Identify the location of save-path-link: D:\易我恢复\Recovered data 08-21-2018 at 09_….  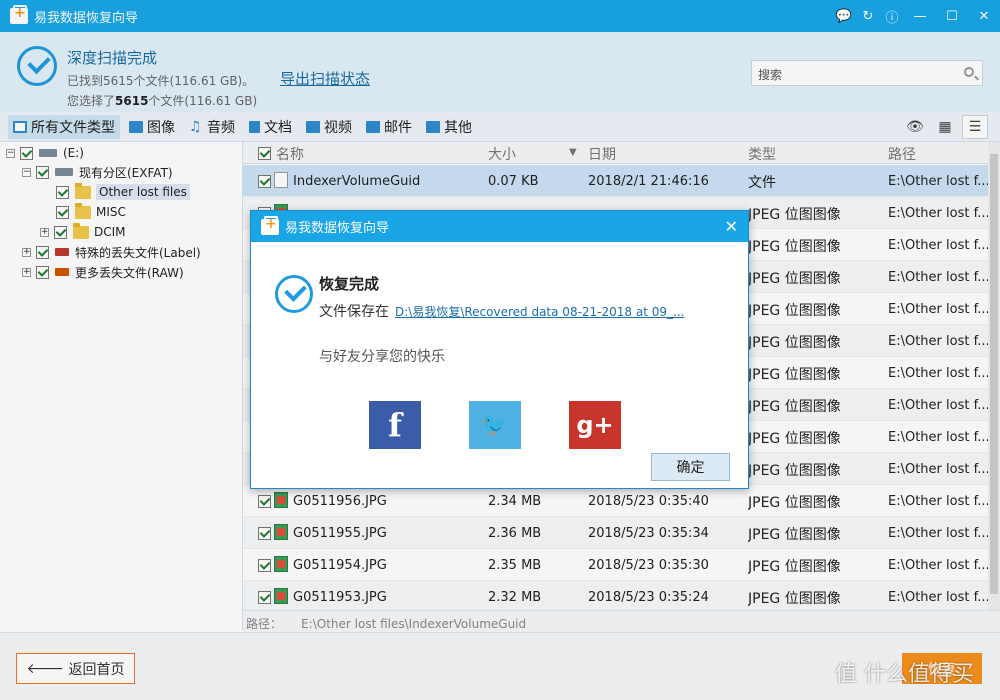
(539, 312).